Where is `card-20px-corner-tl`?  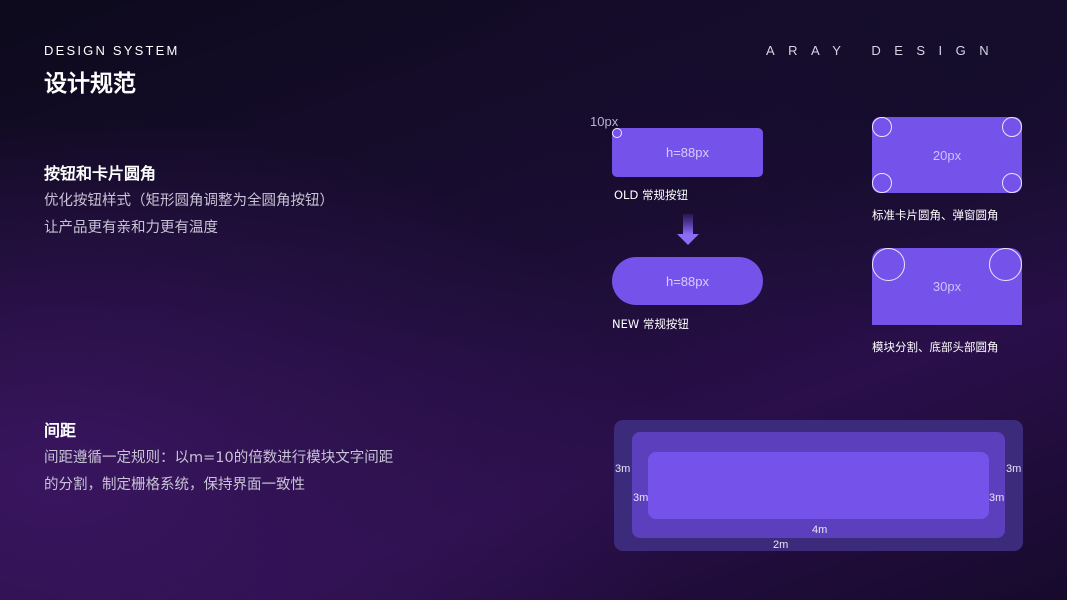
card-20px-corner-tl is located at coordinates (882, 127).